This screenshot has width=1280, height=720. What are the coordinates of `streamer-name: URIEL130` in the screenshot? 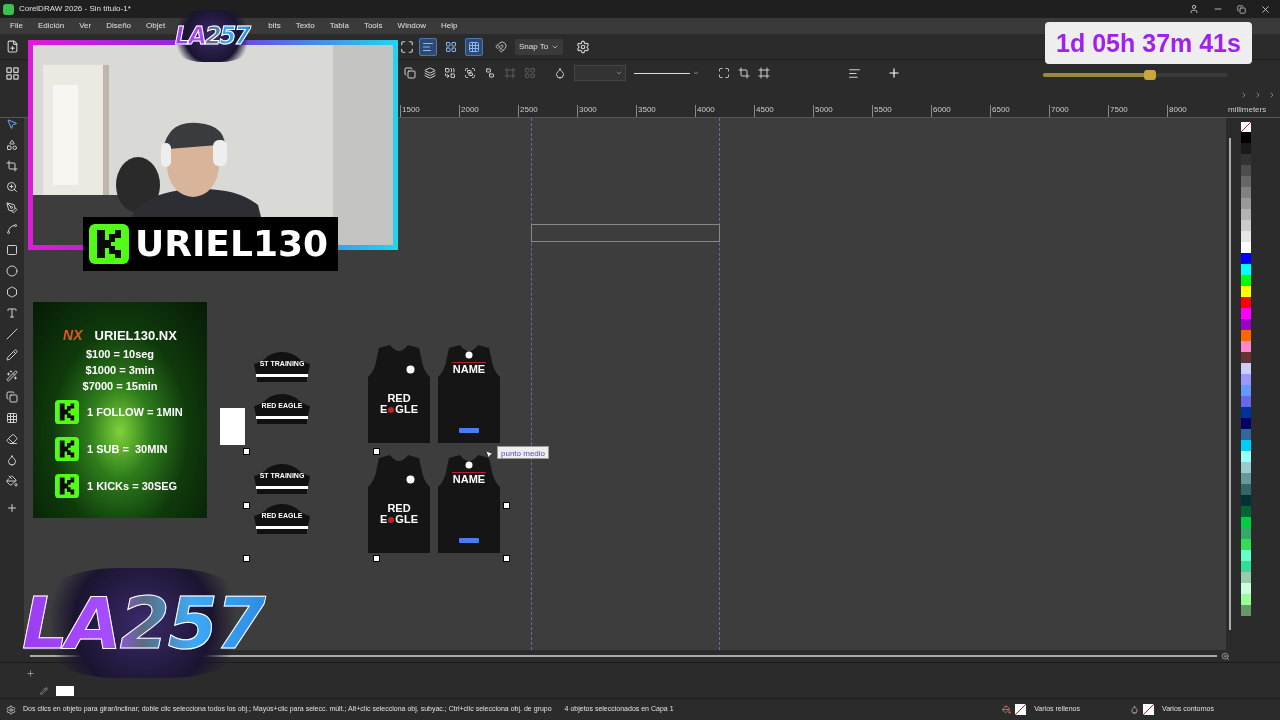 It's located at (232, 244).